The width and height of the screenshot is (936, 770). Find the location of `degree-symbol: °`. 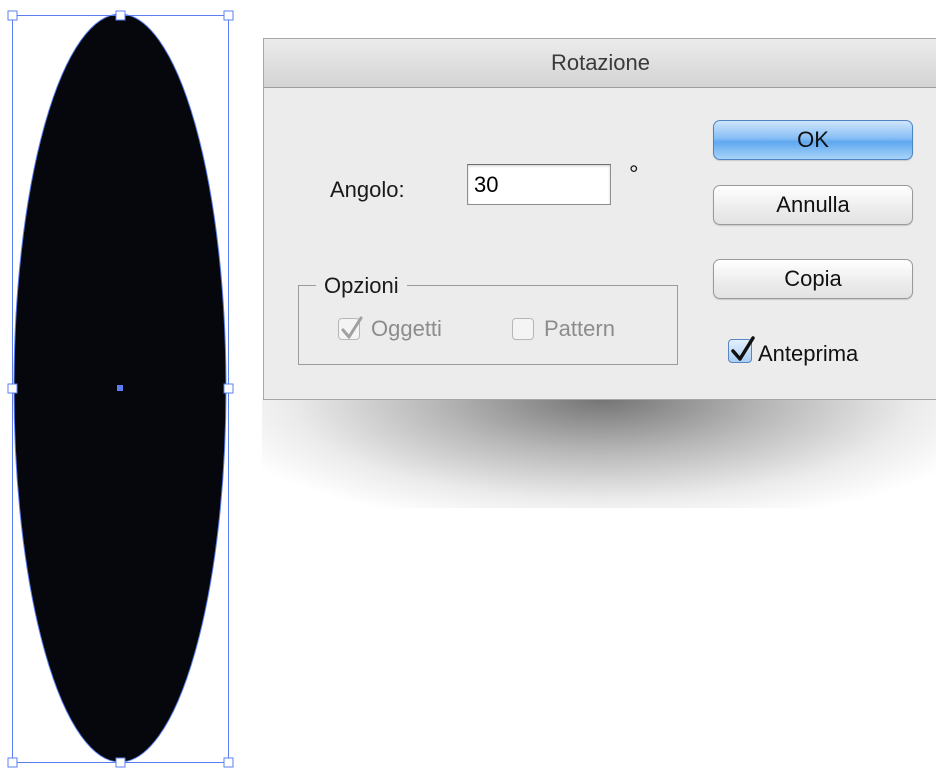

degree-symbol: ° is located at coordinates (634, 174).